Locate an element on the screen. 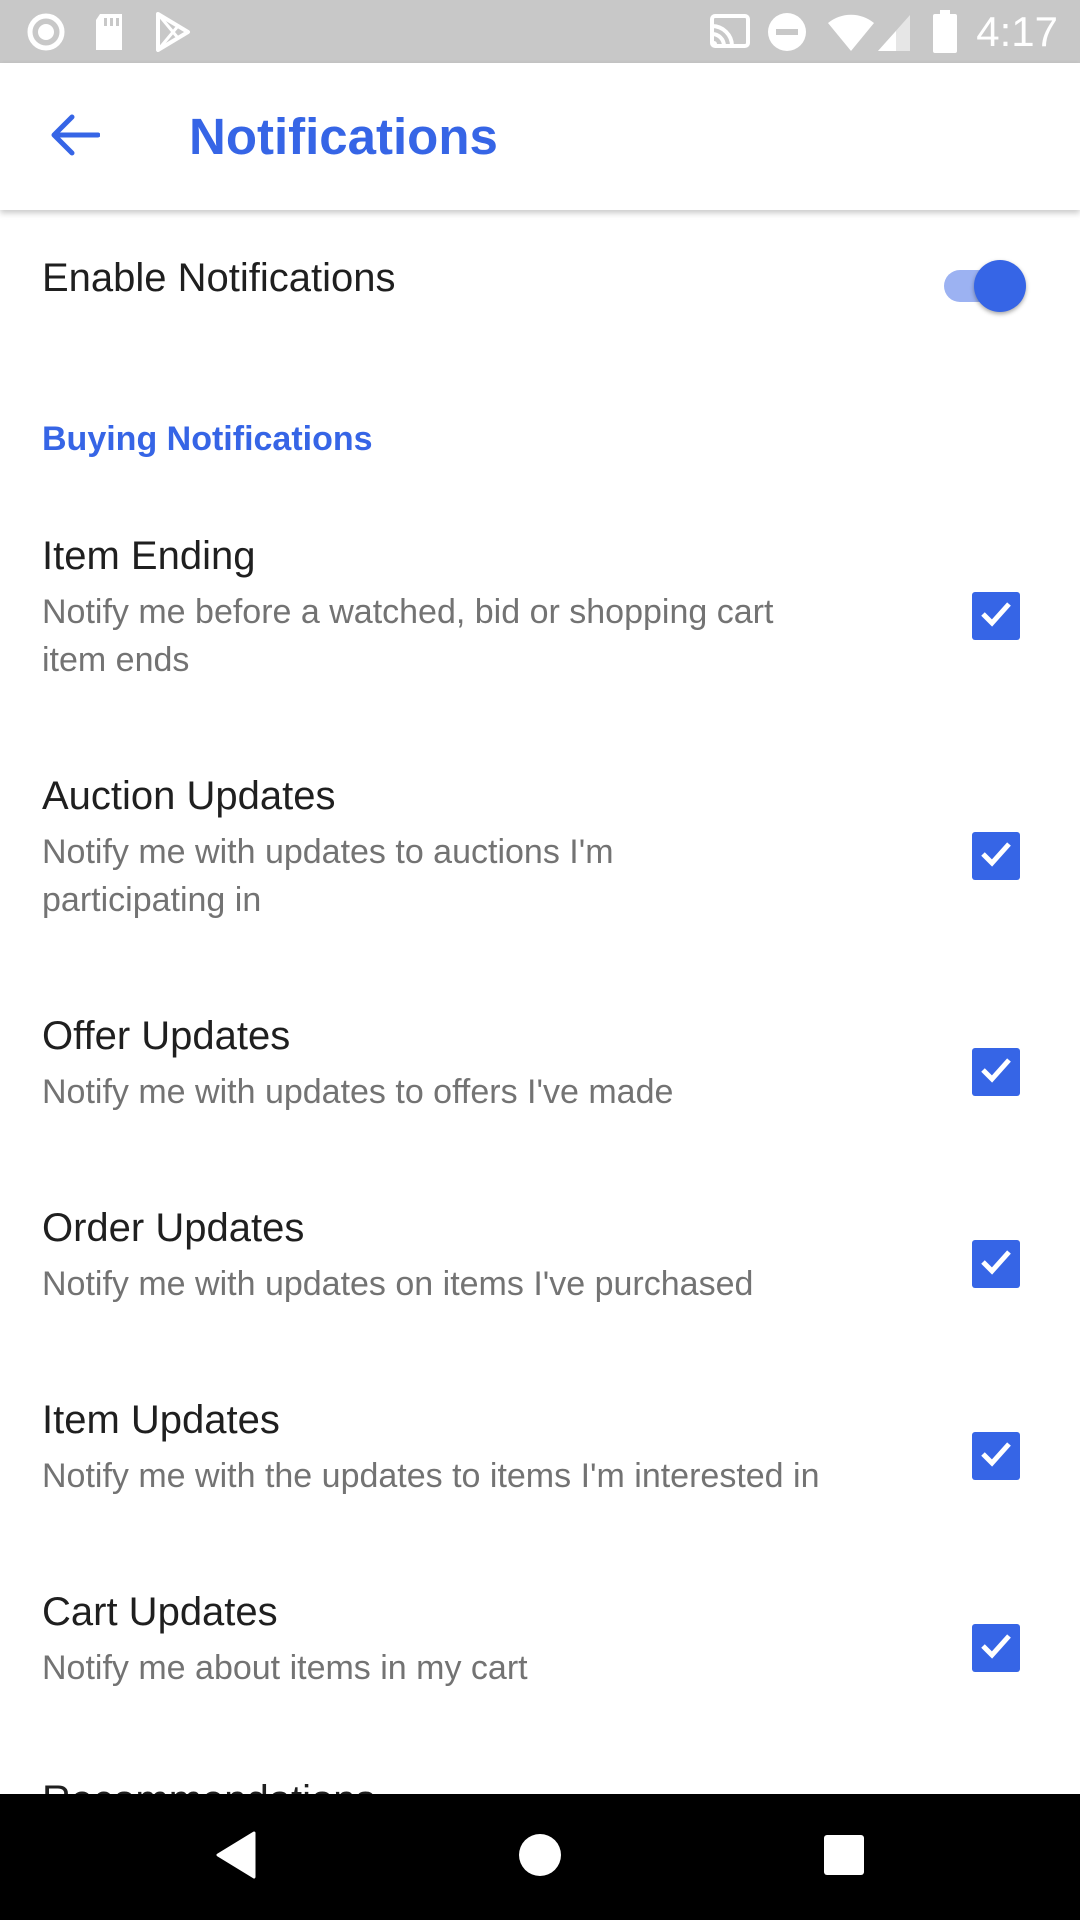 The width and height of the screenshot is (1080, 1920). circle-app-icon is located at coordinates (46, 31).